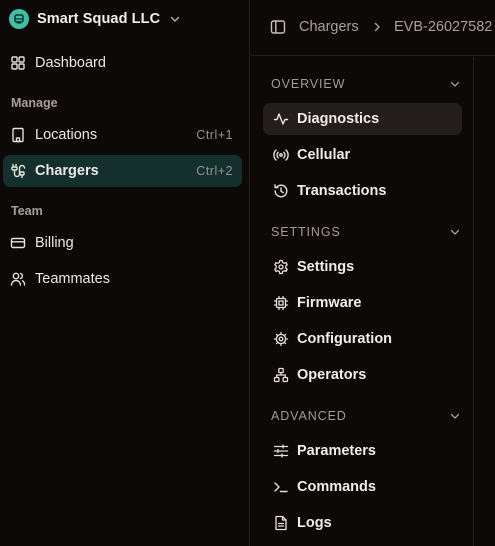 Image resolution: width=495 pixels, height=546 pixels. What do you see at coordinates (306, 232) in the screenshot?
I see `subnav-group-label: SETTINGS` at bounding box center [306, 232].